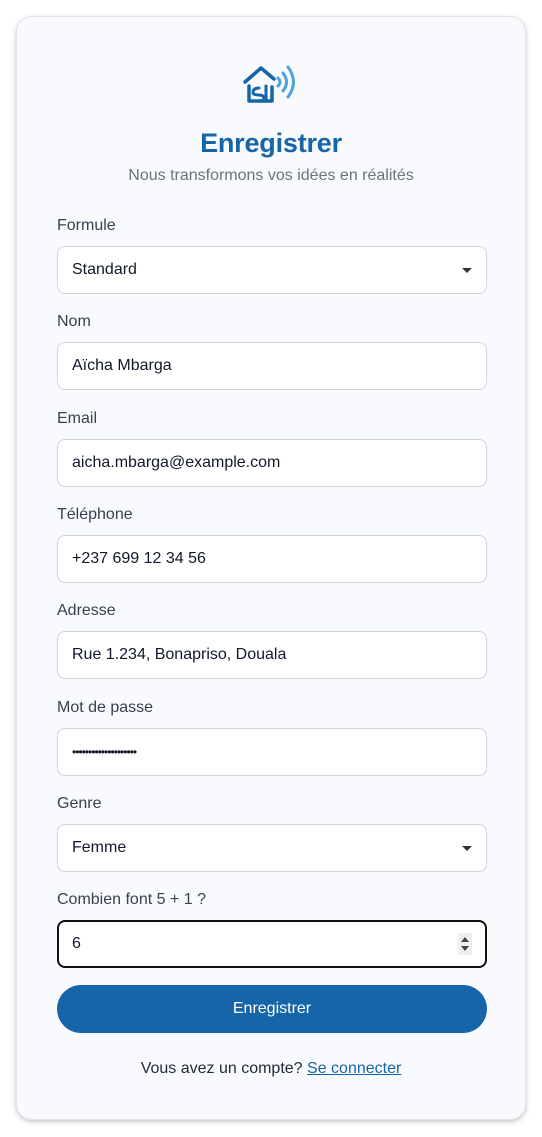 Image resolution: width=542 pixels, height=1137 pixels. Describe the element at coordinates (465, 944) in the screenshot. I see `number-stepper` at that location.